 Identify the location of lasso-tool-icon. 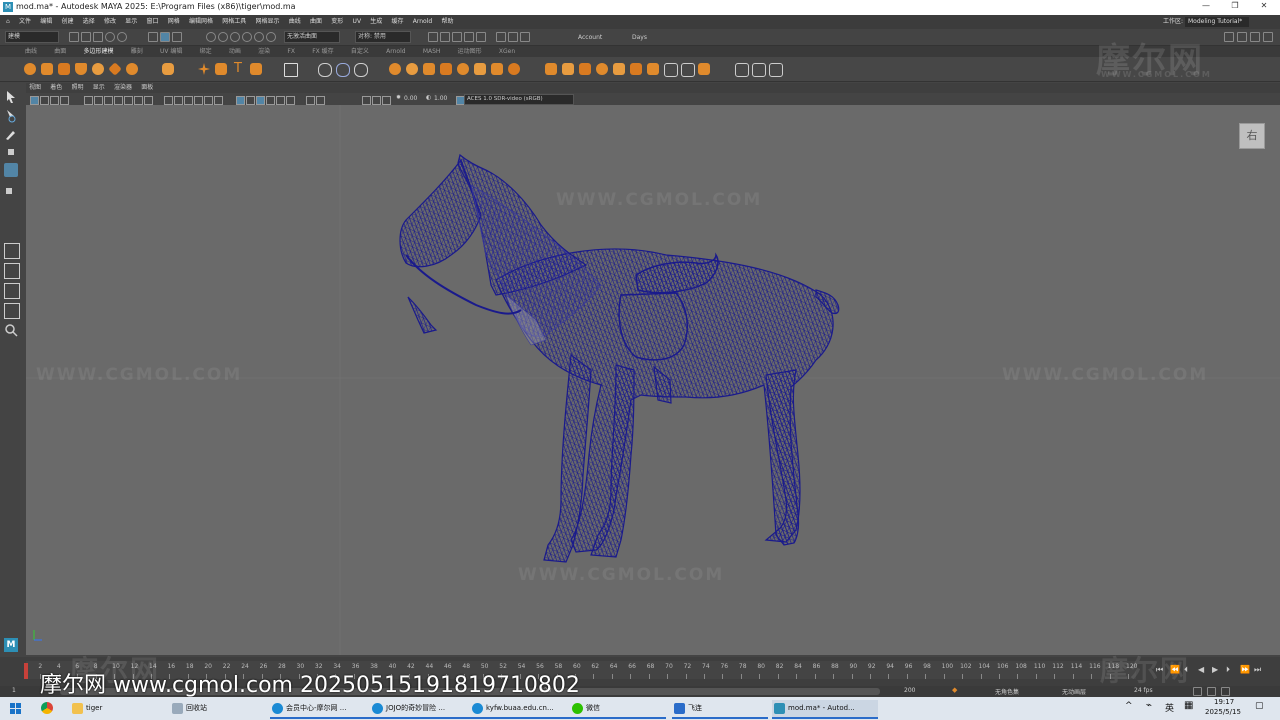
(11, 116).